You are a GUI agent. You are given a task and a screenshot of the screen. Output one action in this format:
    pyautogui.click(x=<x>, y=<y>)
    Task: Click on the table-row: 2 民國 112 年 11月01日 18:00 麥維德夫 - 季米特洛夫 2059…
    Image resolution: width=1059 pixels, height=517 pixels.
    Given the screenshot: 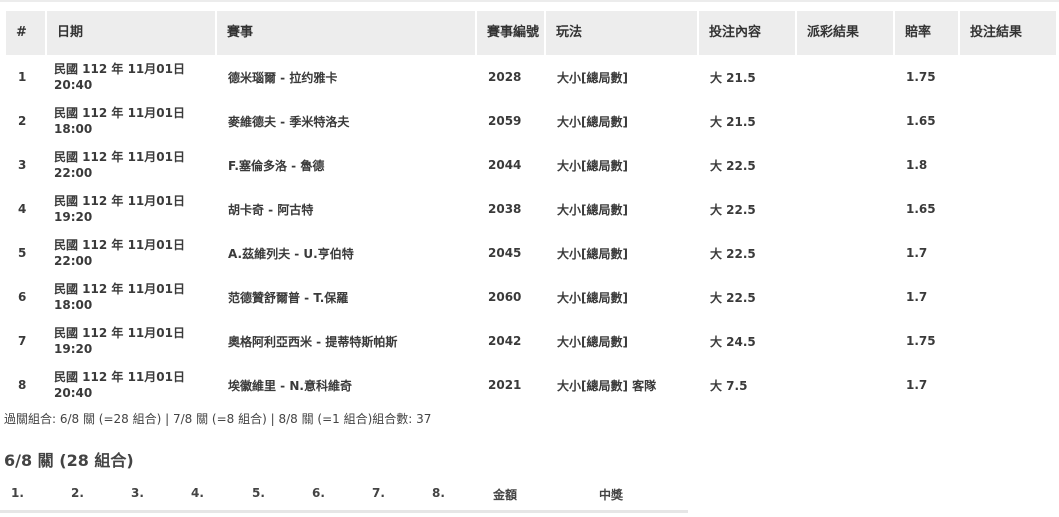 What is the action you would take?
    pyautogui.click(x=531, y=121)
    